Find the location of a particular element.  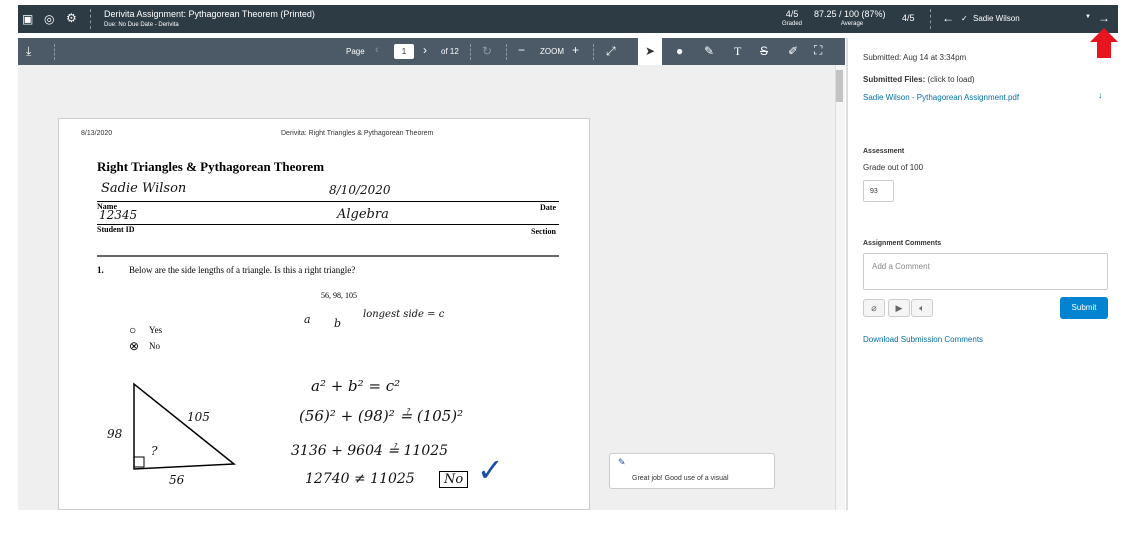

handwritten-side-56: 56 is located at coordinates (177, 480).